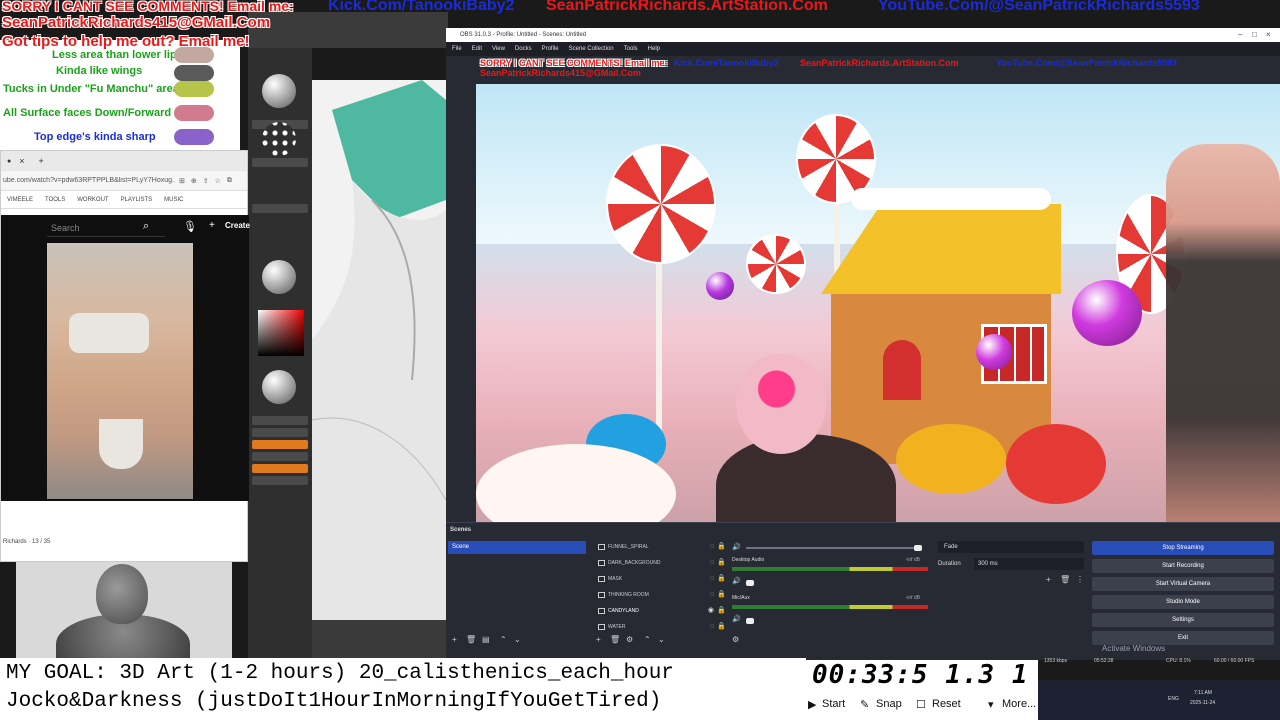 This screenshot has width=1280, height=720. I want to click on maximize-icon: □, so click(1254, 35).